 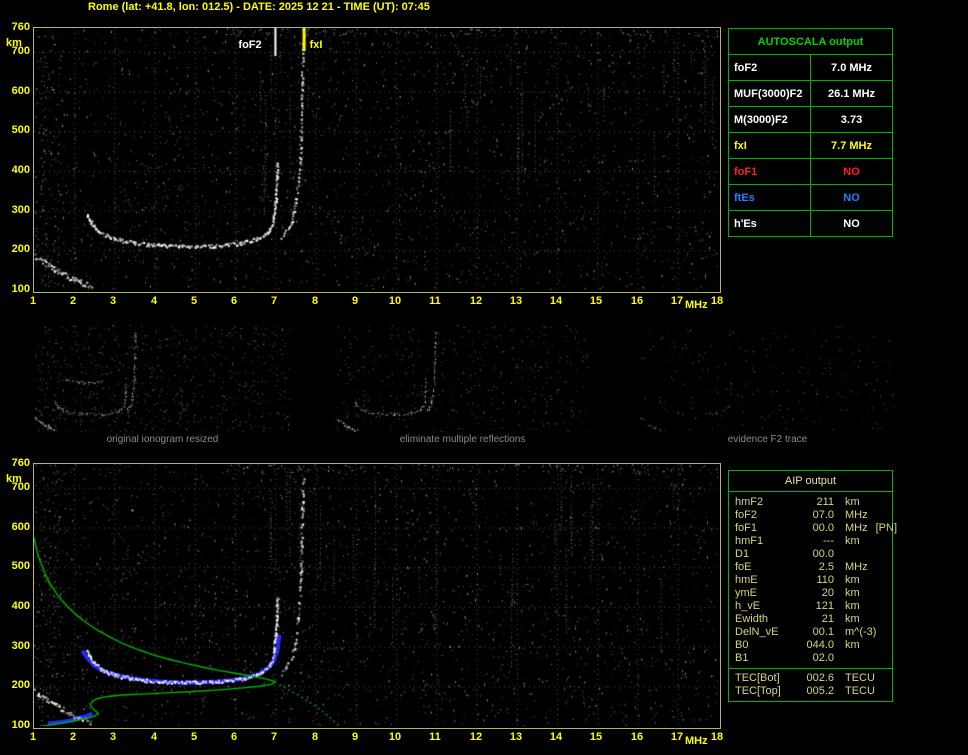 What do you see at coordinates (828, 541) in the screenshot?
I see `aip-parameter-value: ---` at bounding box center [828, 541].